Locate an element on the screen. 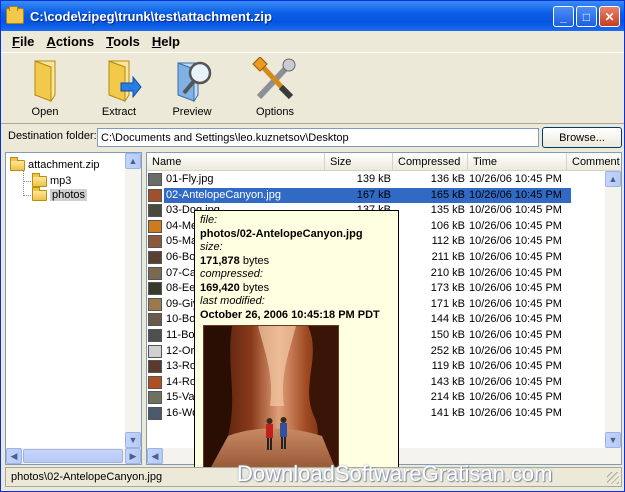 The image size is (625, 492). tree-horizontal-scrollbar: ◀ ▶ is located at coordinates (73, 456).